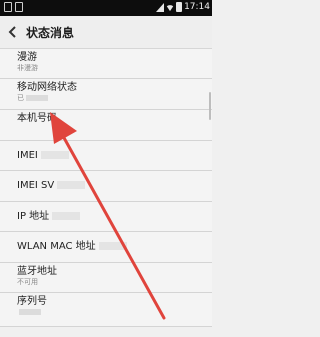  I want to click on status-bar: 17:14, so click(106, 8).